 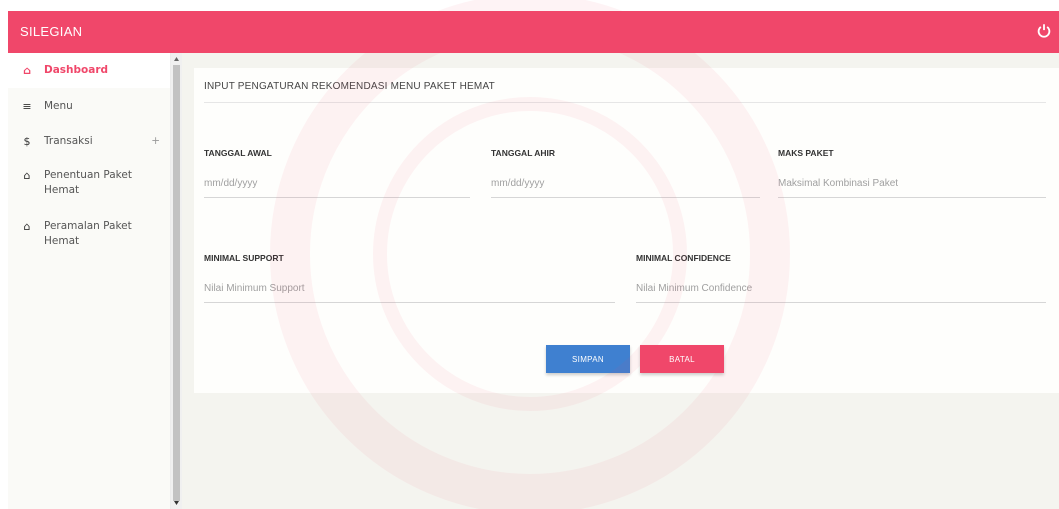 I want to click on sidebar-item-label: Peramalan Paket Hemat, so click(x=88, y=233).